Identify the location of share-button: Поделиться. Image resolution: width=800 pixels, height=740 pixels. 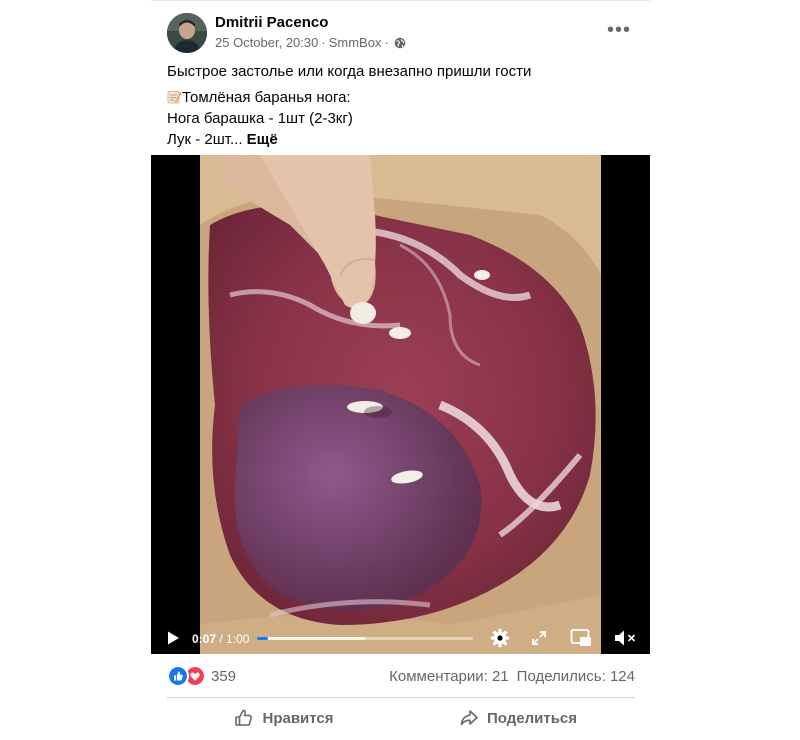
(518, 718).